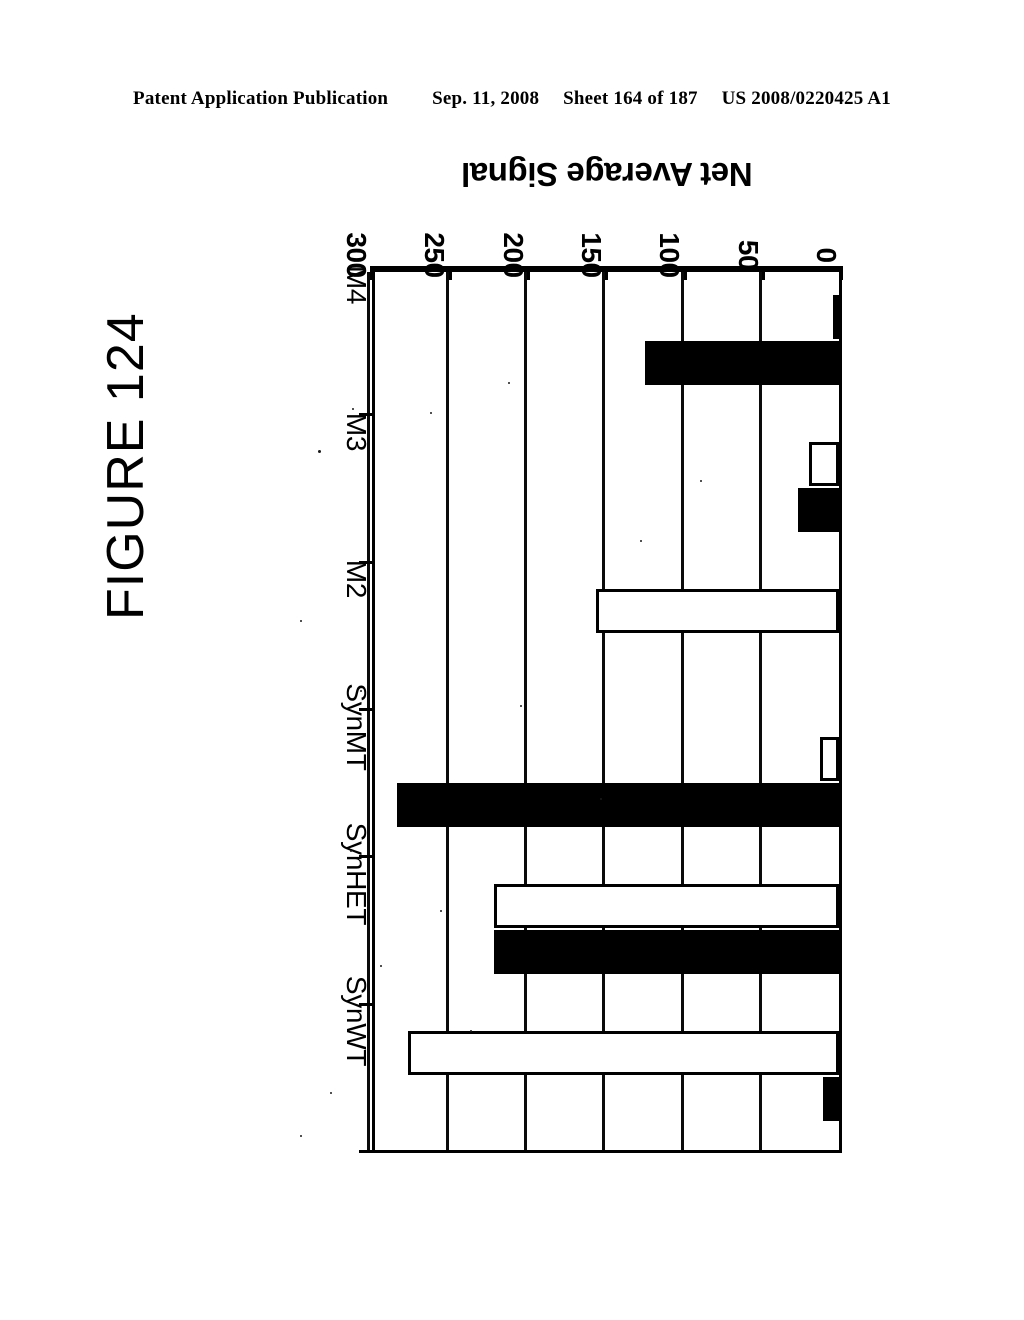 The width and height of the screenshot is (1024, 1320). What do you see at coordinates (607, 174) in the screenshot?
I see `value-axis-title: Net Average Signal` at bounding box center [607, 174].